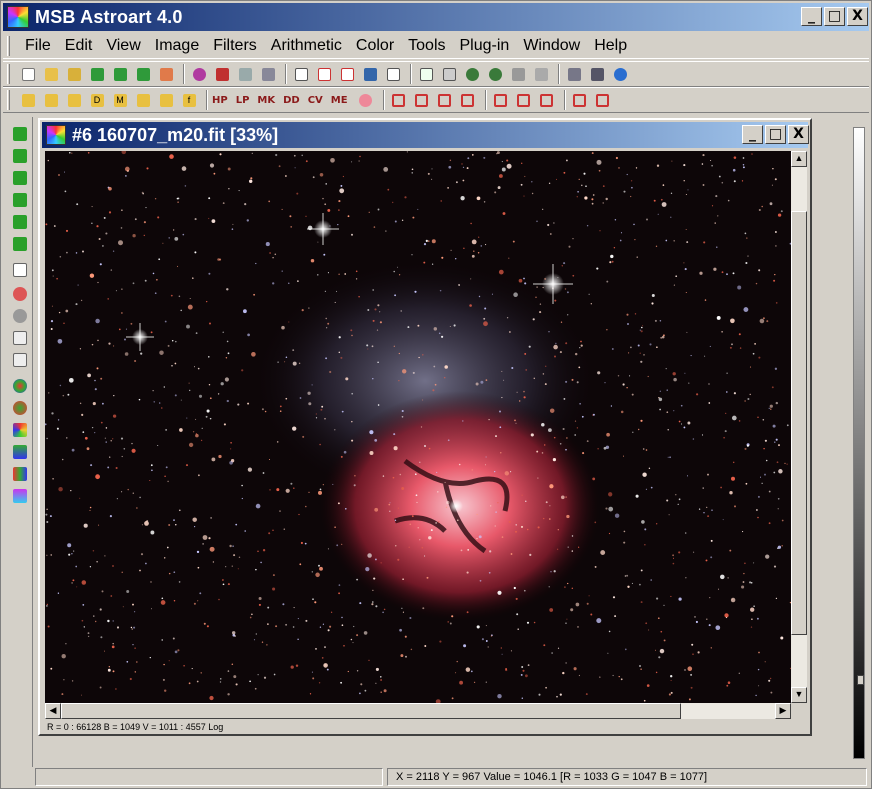  What do you see at coordinates (20, 270) in the screenshot?
I see `graph-icon` at bounding box center [20, 270].